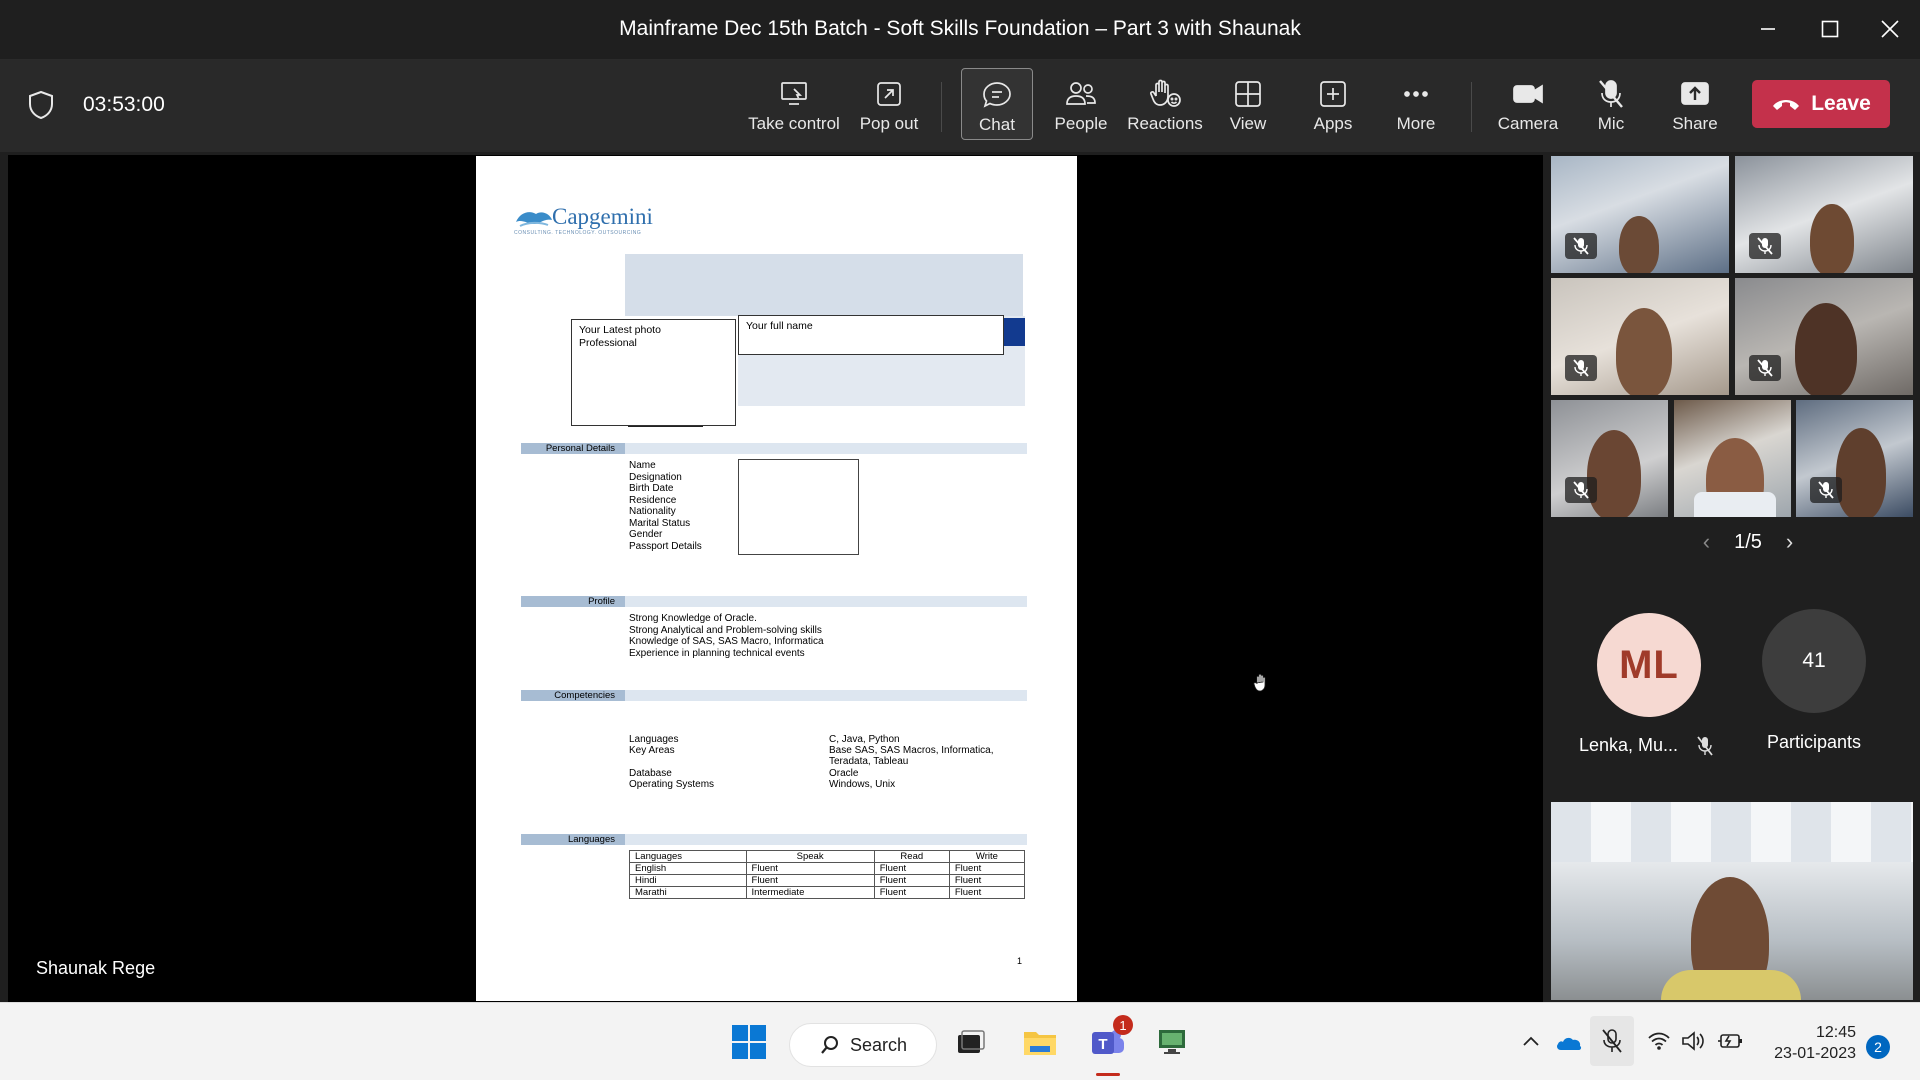 This screenshot has width=1920, height=1080. Describe the element at coordinates (774, 695) in the screenshot. I see `competencies-bar: Competencies` at that location.